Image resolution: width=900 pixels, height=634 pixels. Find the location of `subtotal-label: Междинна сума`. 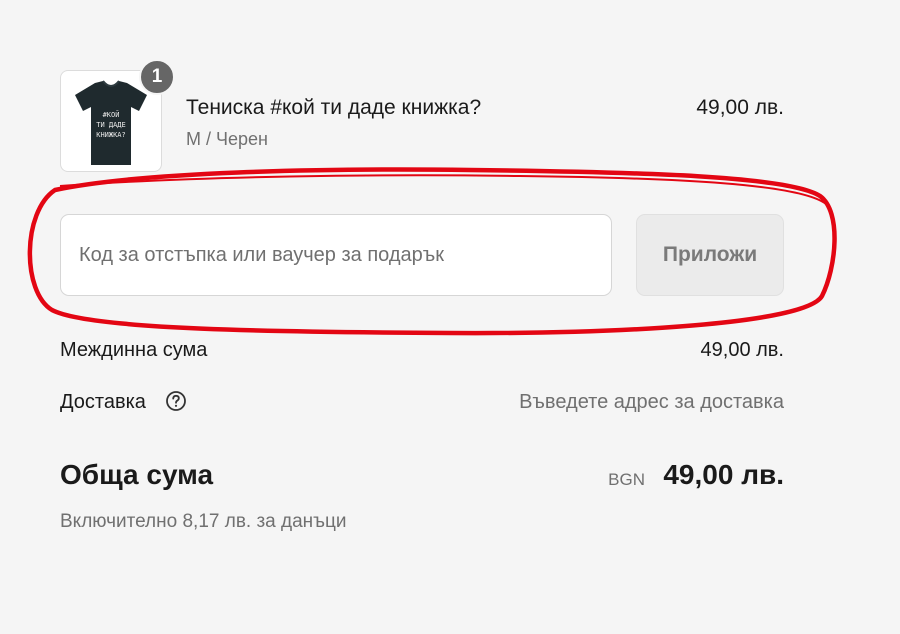

subtotal-label: Междинна сума is located at coordinates (134, 350).